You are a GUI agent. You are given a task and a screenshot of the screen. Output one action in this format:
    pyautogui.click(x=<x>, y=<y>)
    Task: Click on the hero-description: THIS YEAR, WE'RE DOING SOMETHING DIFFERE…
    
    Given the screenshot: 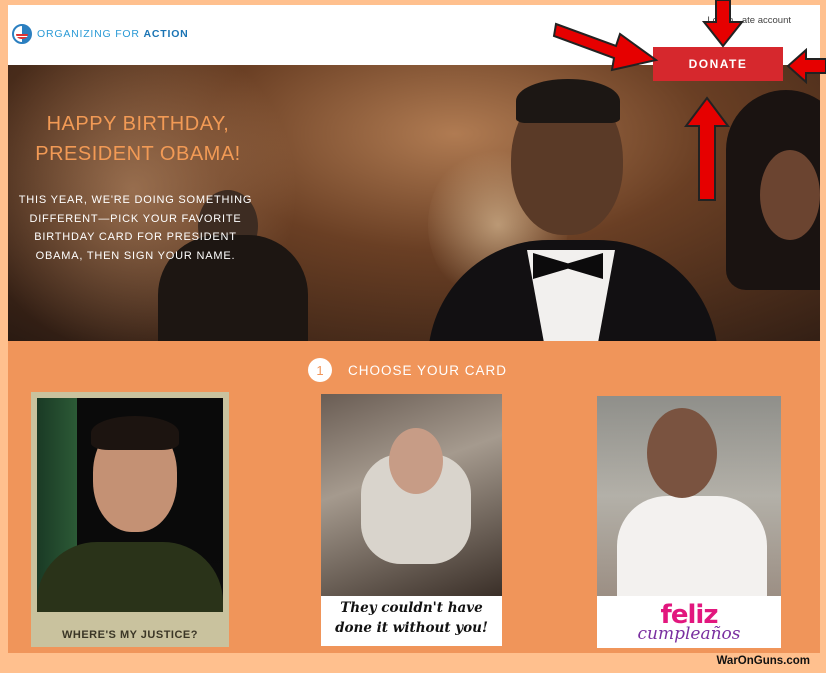 What is the action you would take?
    pyautogui.click(x=135, y=228)
    